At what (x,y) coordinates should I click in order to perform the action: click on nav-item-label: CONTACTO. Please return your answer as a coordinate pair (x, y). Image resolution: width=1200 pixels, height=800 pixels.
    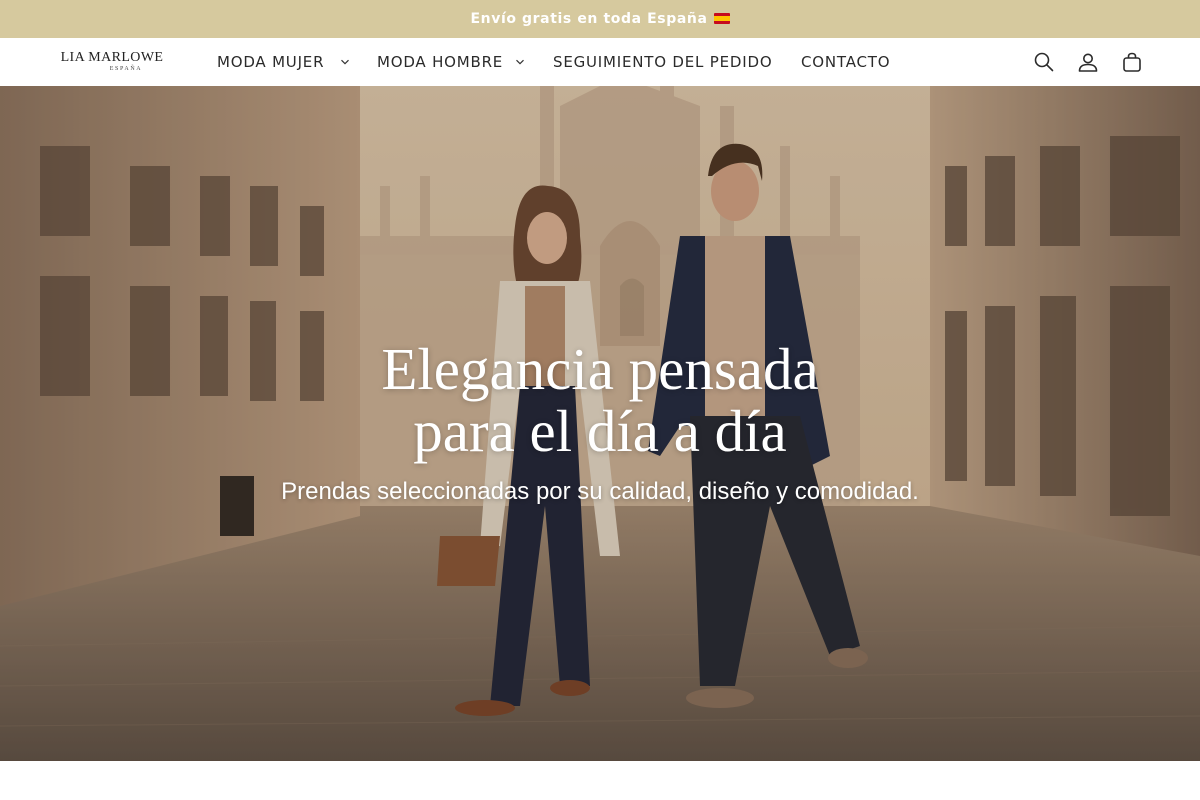
    Looking at the image, I should click on (846, 62).